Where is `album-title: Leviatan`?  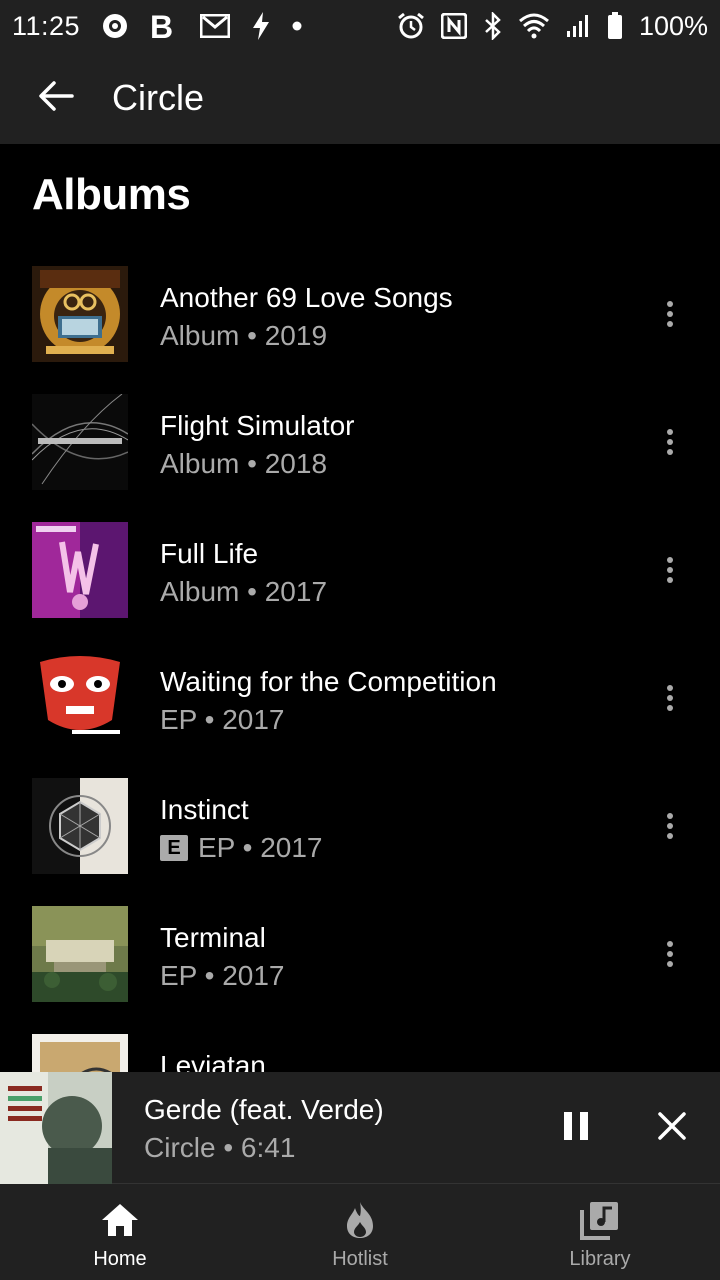
album-title: Leviatan is located at coordinates (213, 1061).